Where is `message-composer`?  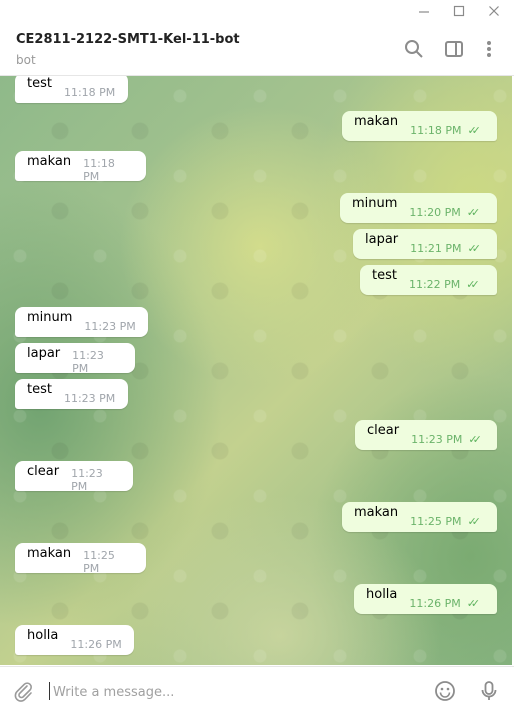 message-composer is located at coordinates (257, 690).